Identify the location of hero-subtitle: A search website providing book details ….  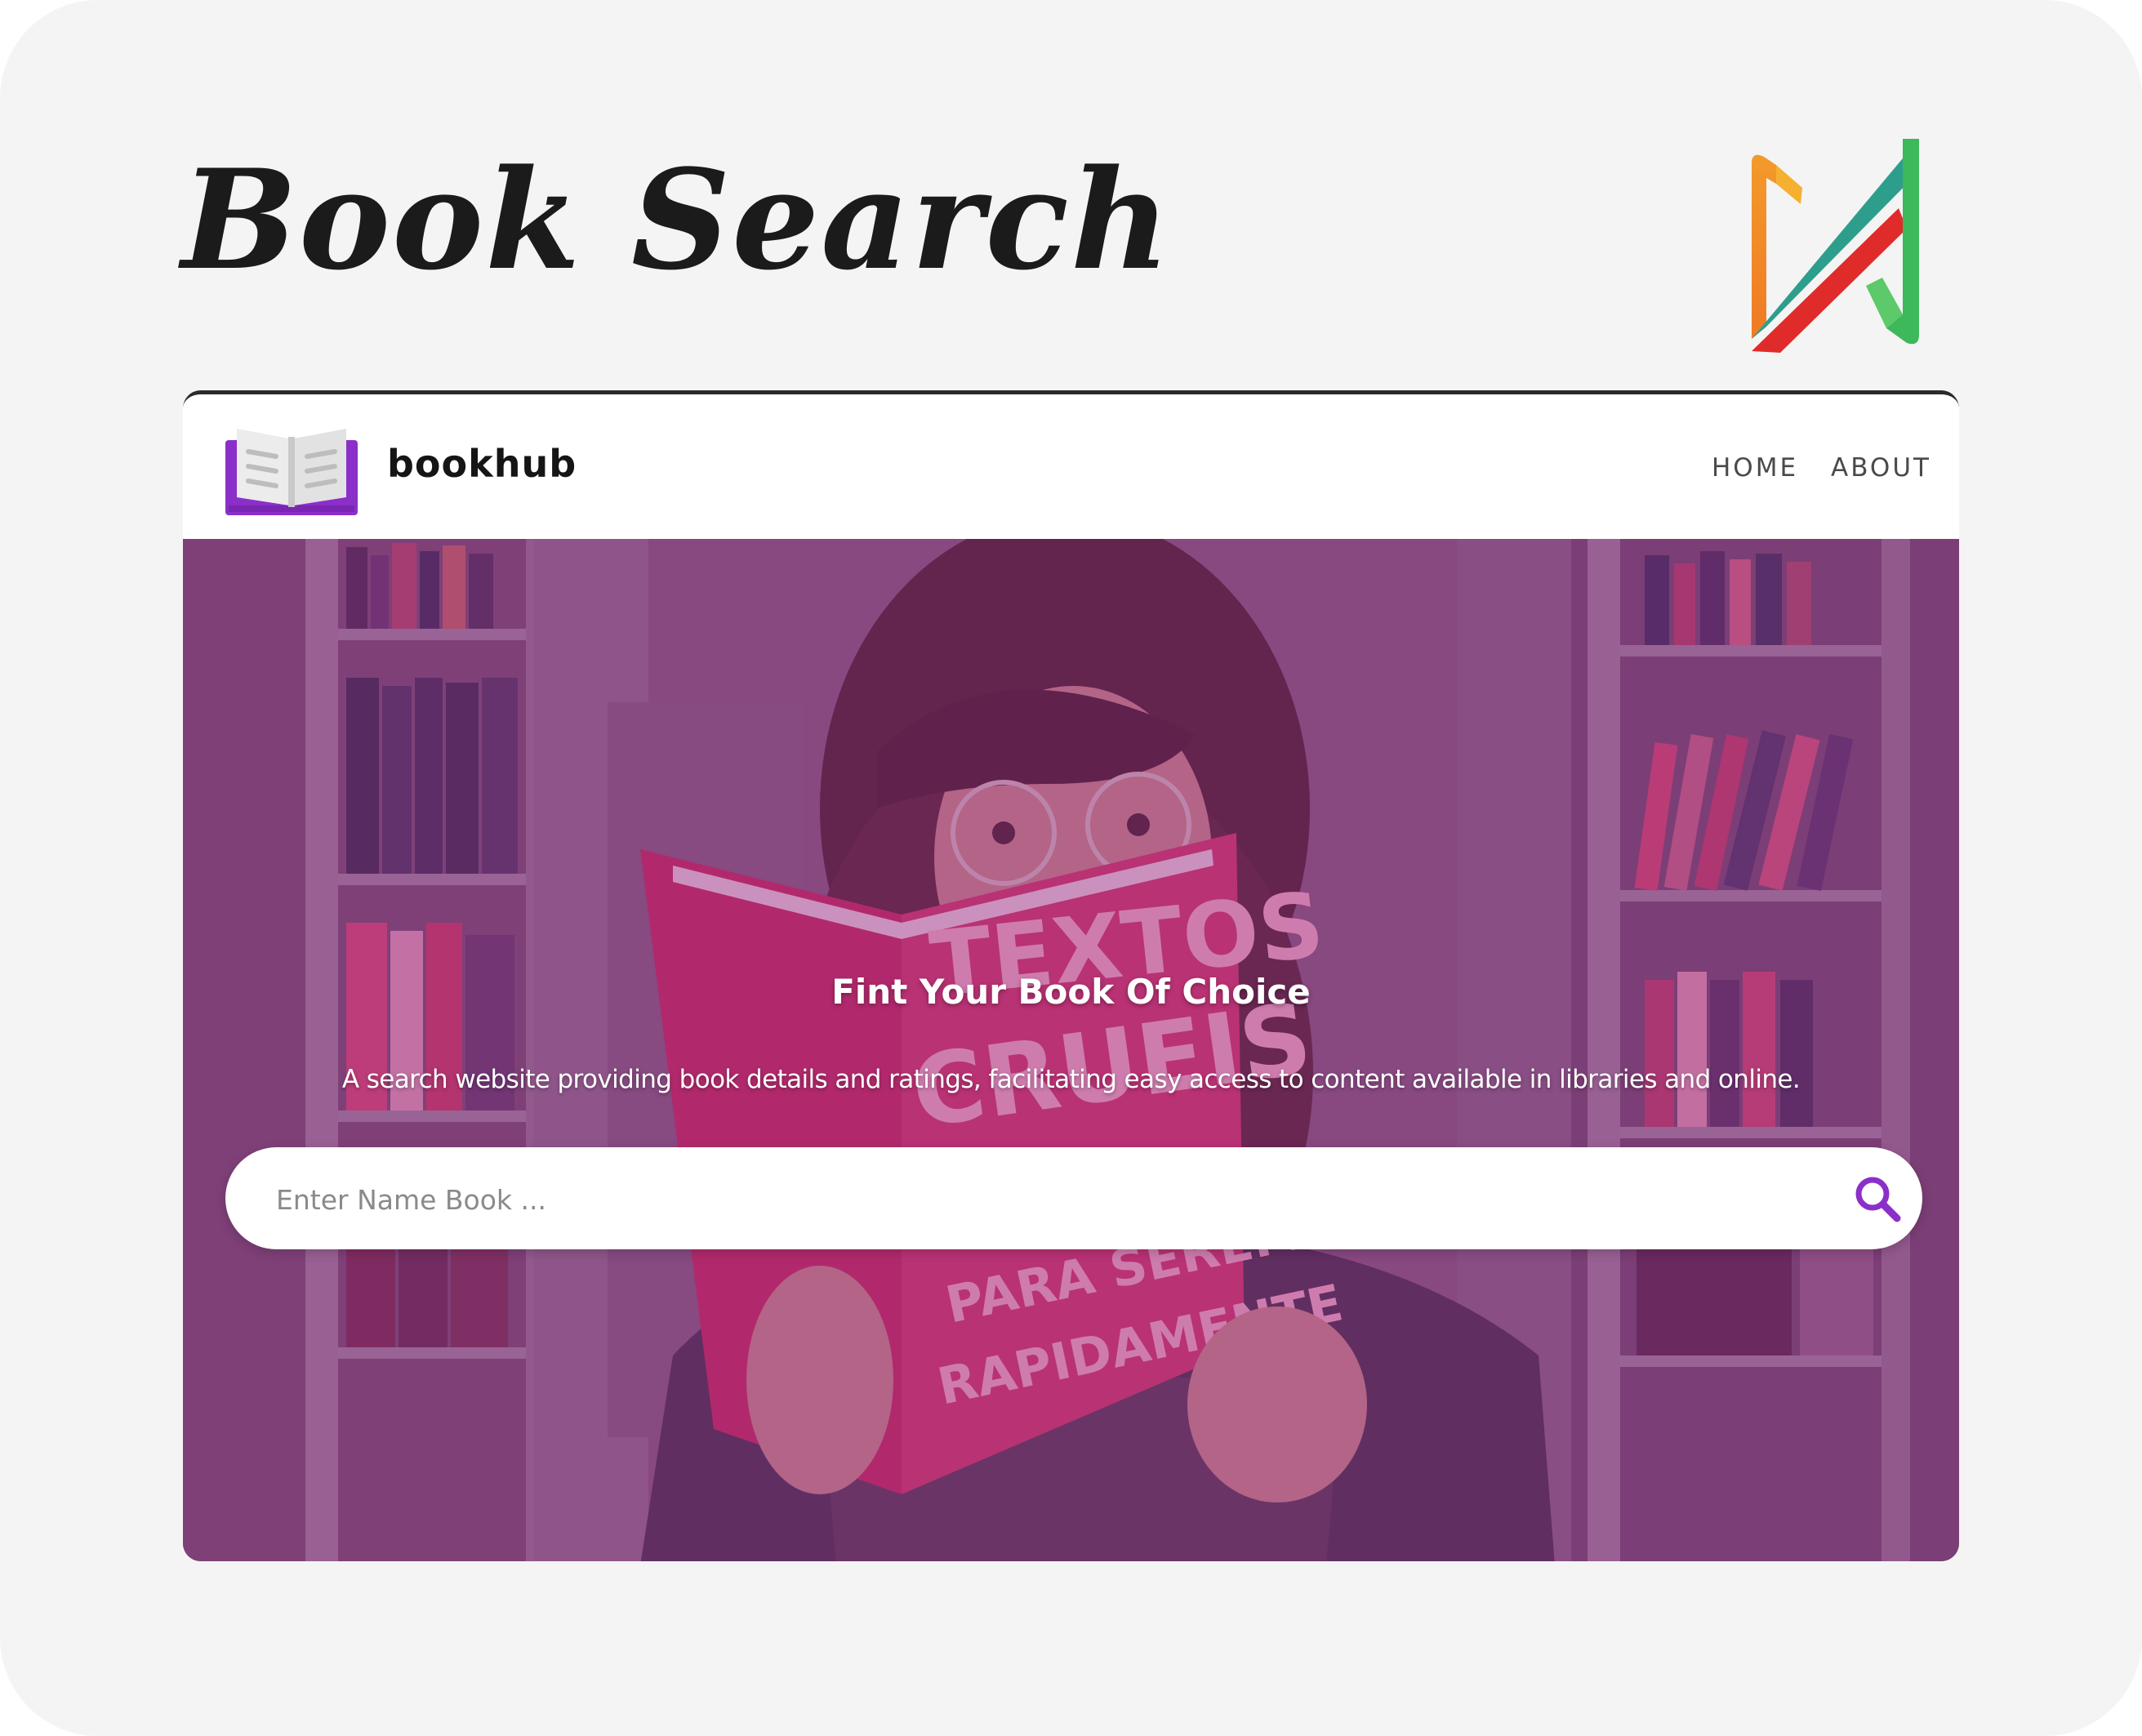
(1071, 1079).